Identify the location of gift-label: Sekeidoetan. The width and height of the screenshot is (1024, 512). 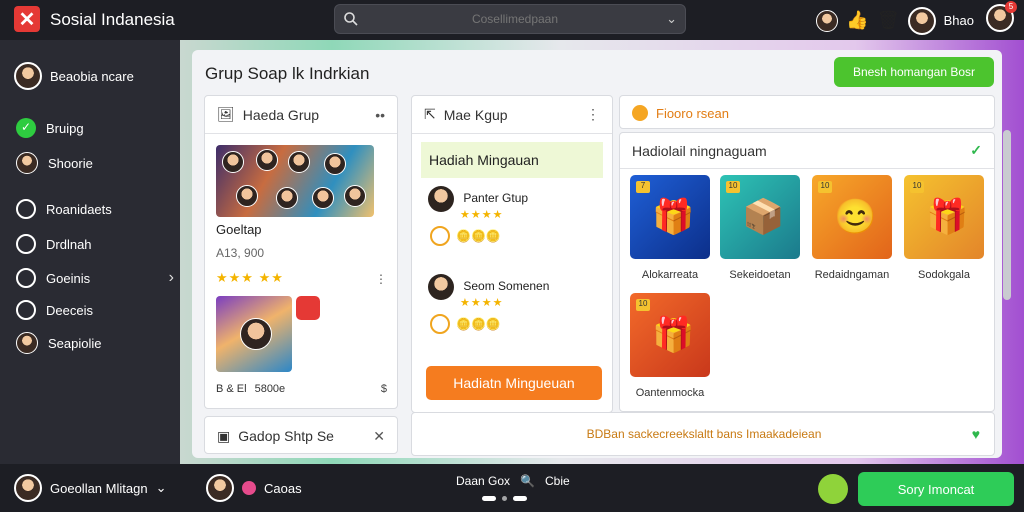
(760, 275).